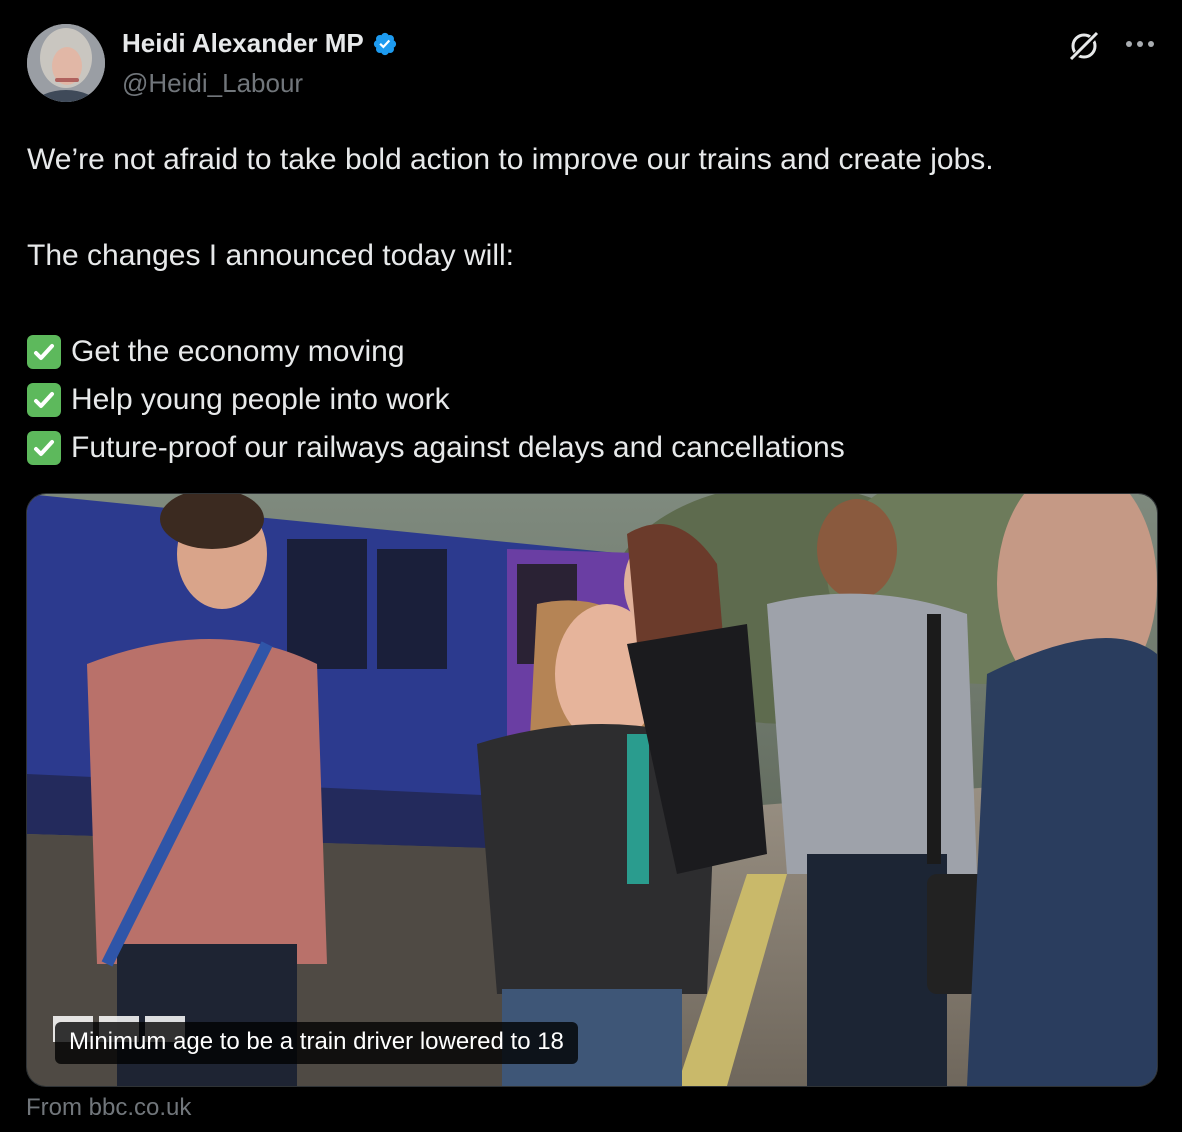 The image size is (1182, 1132). I want to click on author-name-row: Heidi Alexander MP, so click(260, 43).